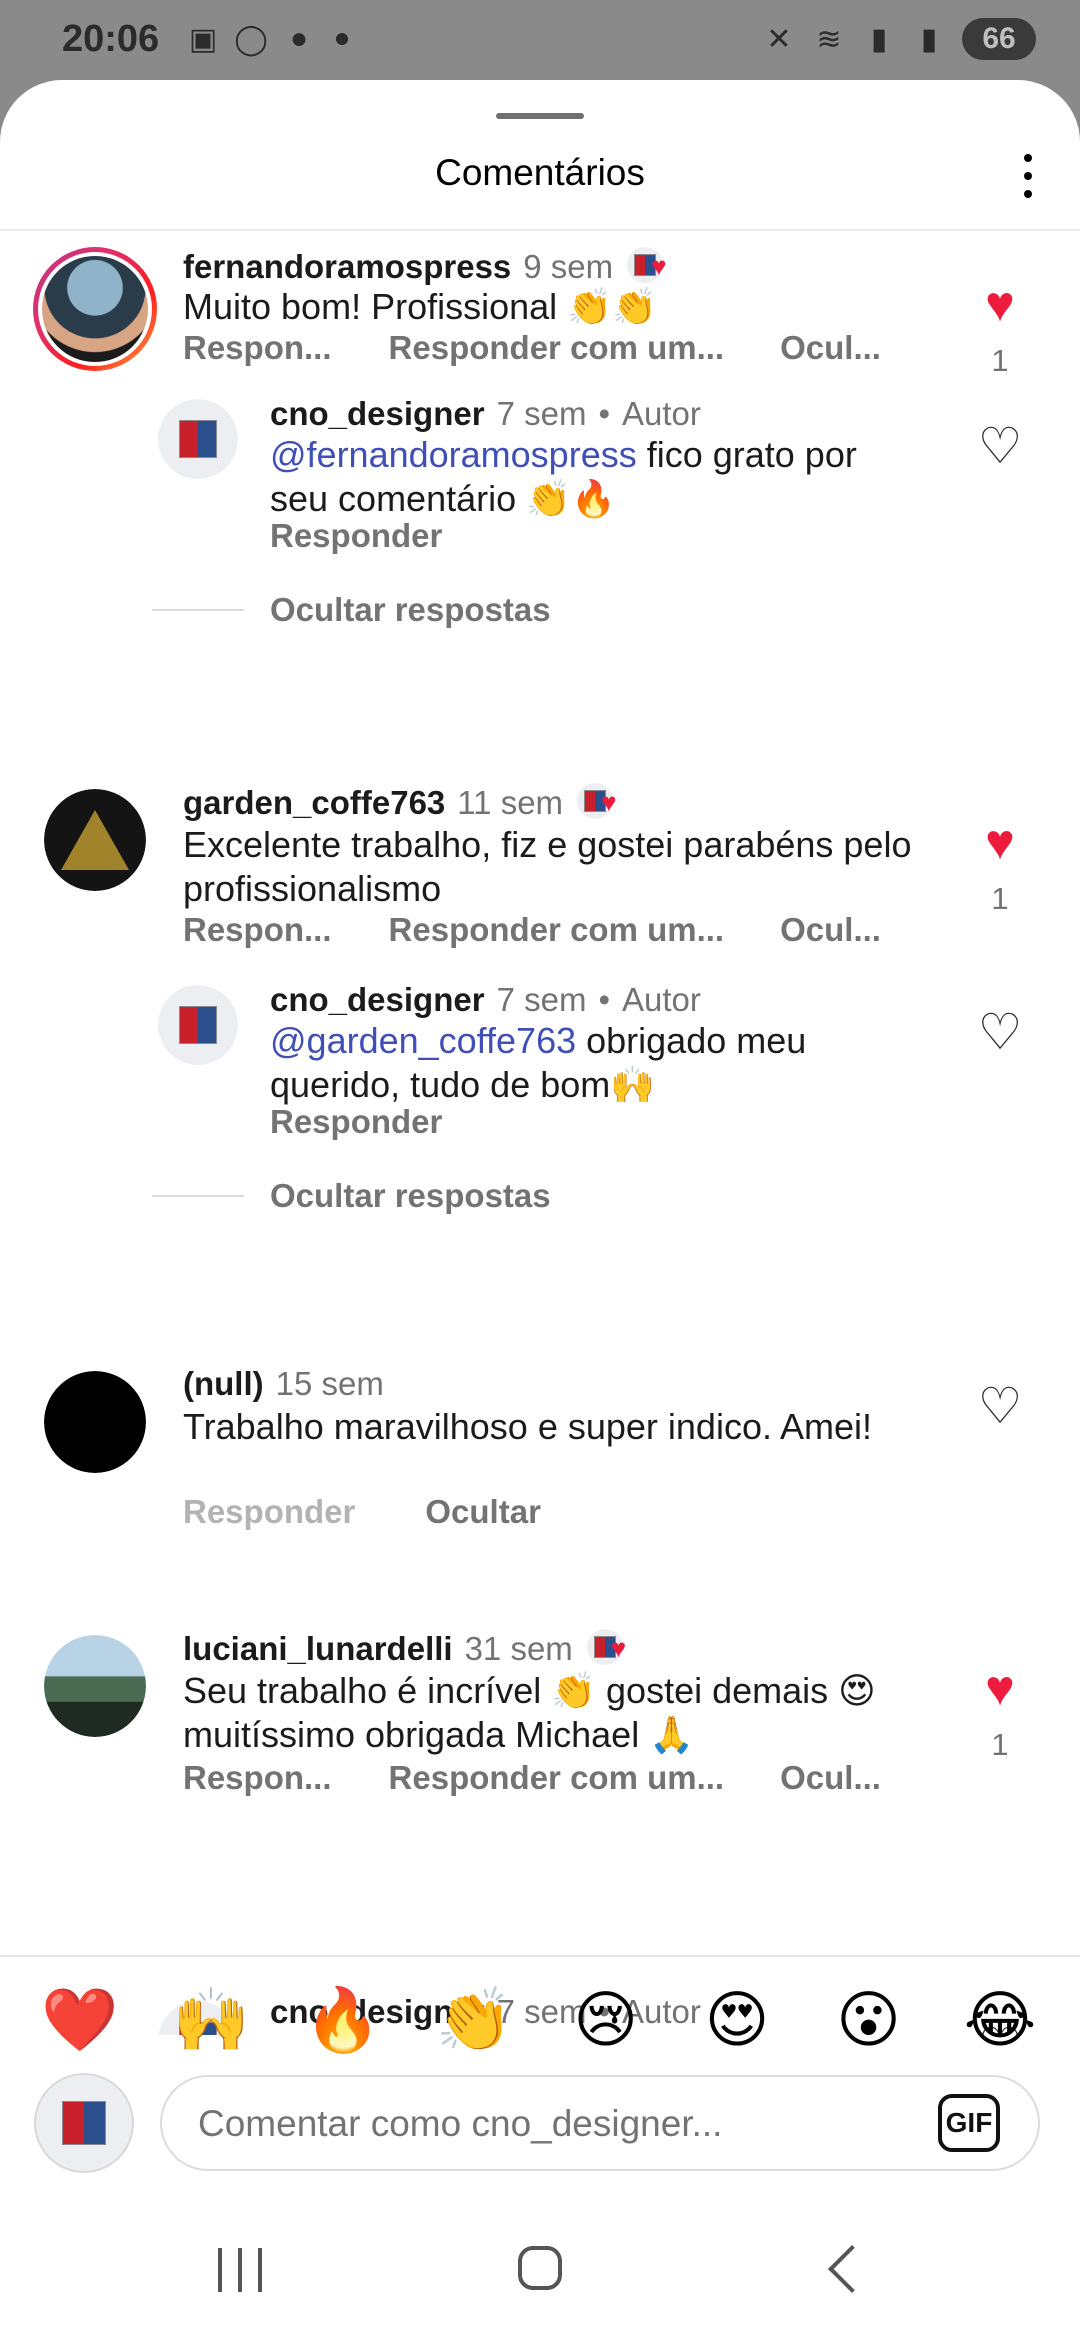 This screenshot has height=2340, width=1080. Describe the element at coordinates (453, 454) in the screenshot. I see `mention-link: @fernandoramospress` at that location.